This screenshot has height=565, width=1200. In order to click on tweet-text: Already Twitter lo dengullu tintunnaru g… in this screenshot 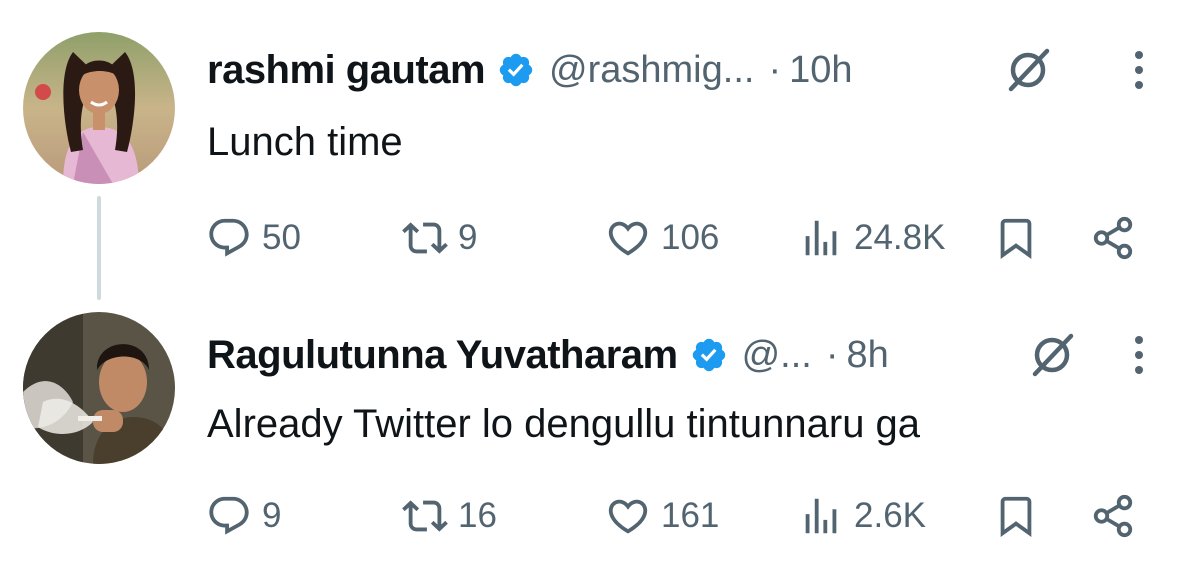, I will do `click(564, 424)`.